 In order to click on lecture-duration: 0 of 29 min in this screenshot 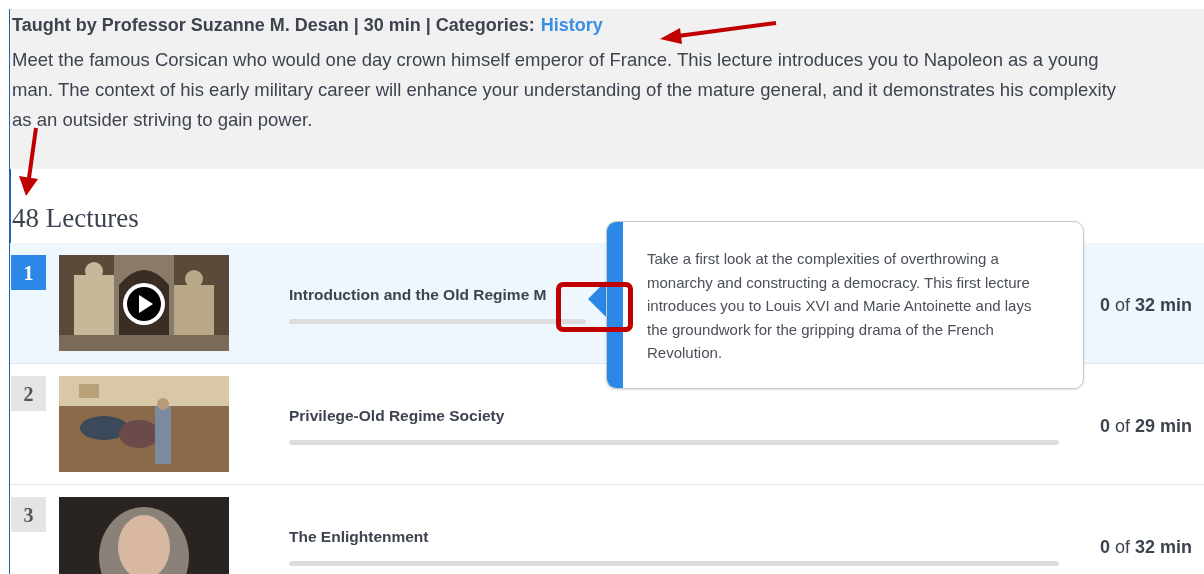, I will do `click(1145, 426)`.